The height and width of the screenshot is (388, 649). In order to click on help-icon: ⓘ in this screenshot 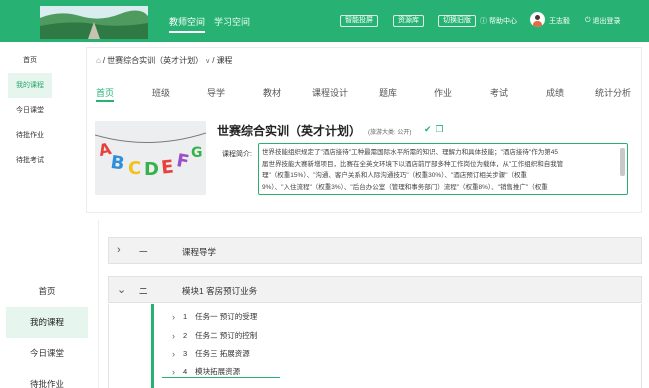, I will do `click(483, 21)`.